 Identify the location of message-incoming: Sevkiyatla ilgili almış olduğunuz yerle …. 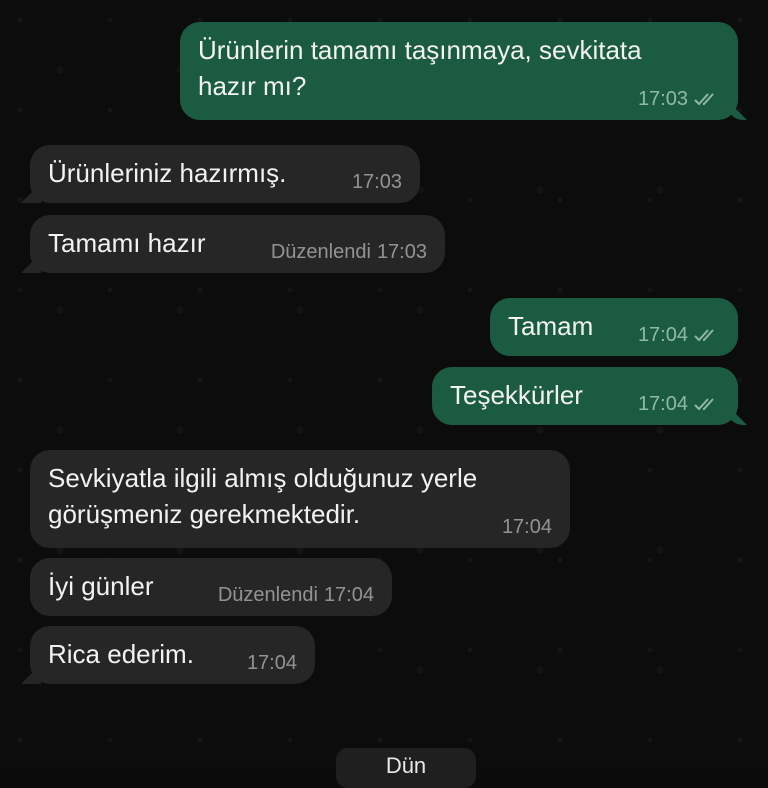
(300, 499).